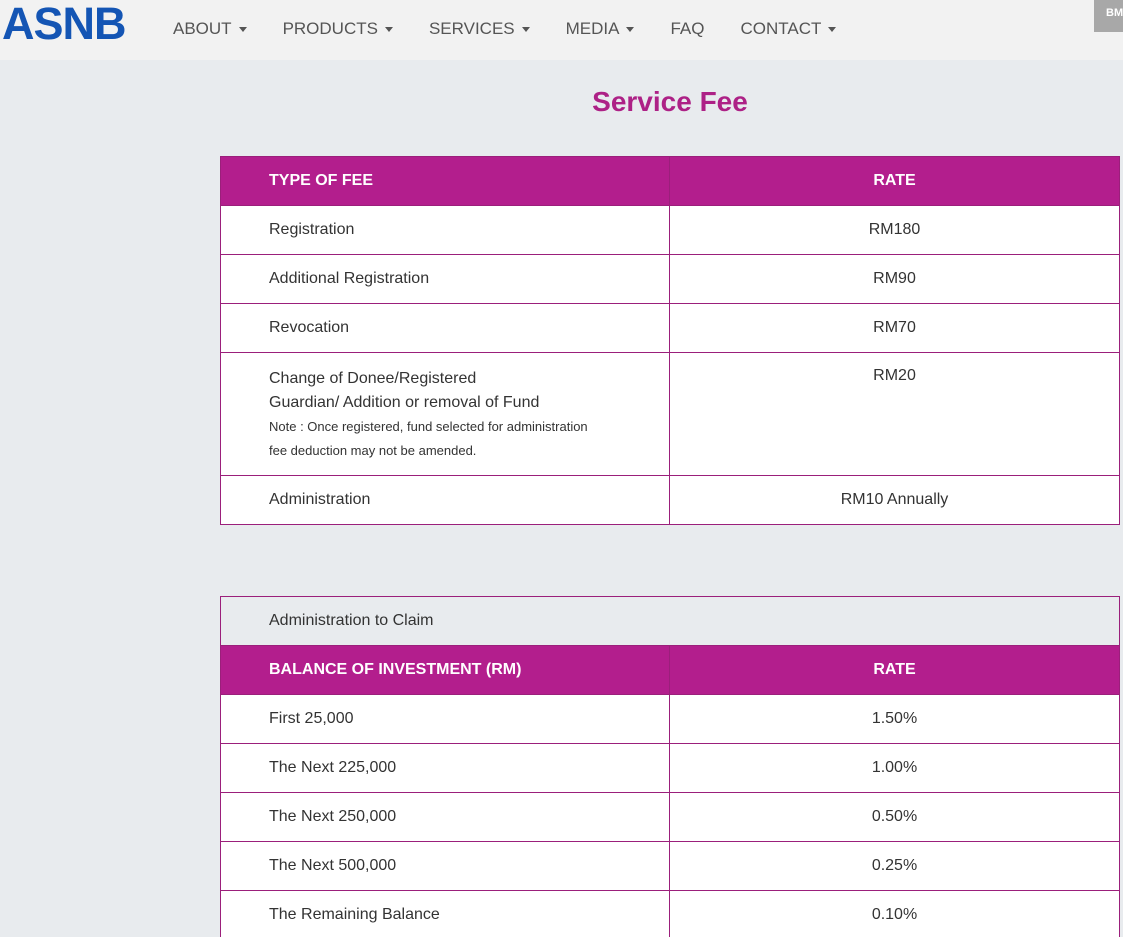  What do you see at coordinates (330, 28) in the screenshot?
I see `nav-item-label: PRODUCTS` at bounding box center [330, 28].